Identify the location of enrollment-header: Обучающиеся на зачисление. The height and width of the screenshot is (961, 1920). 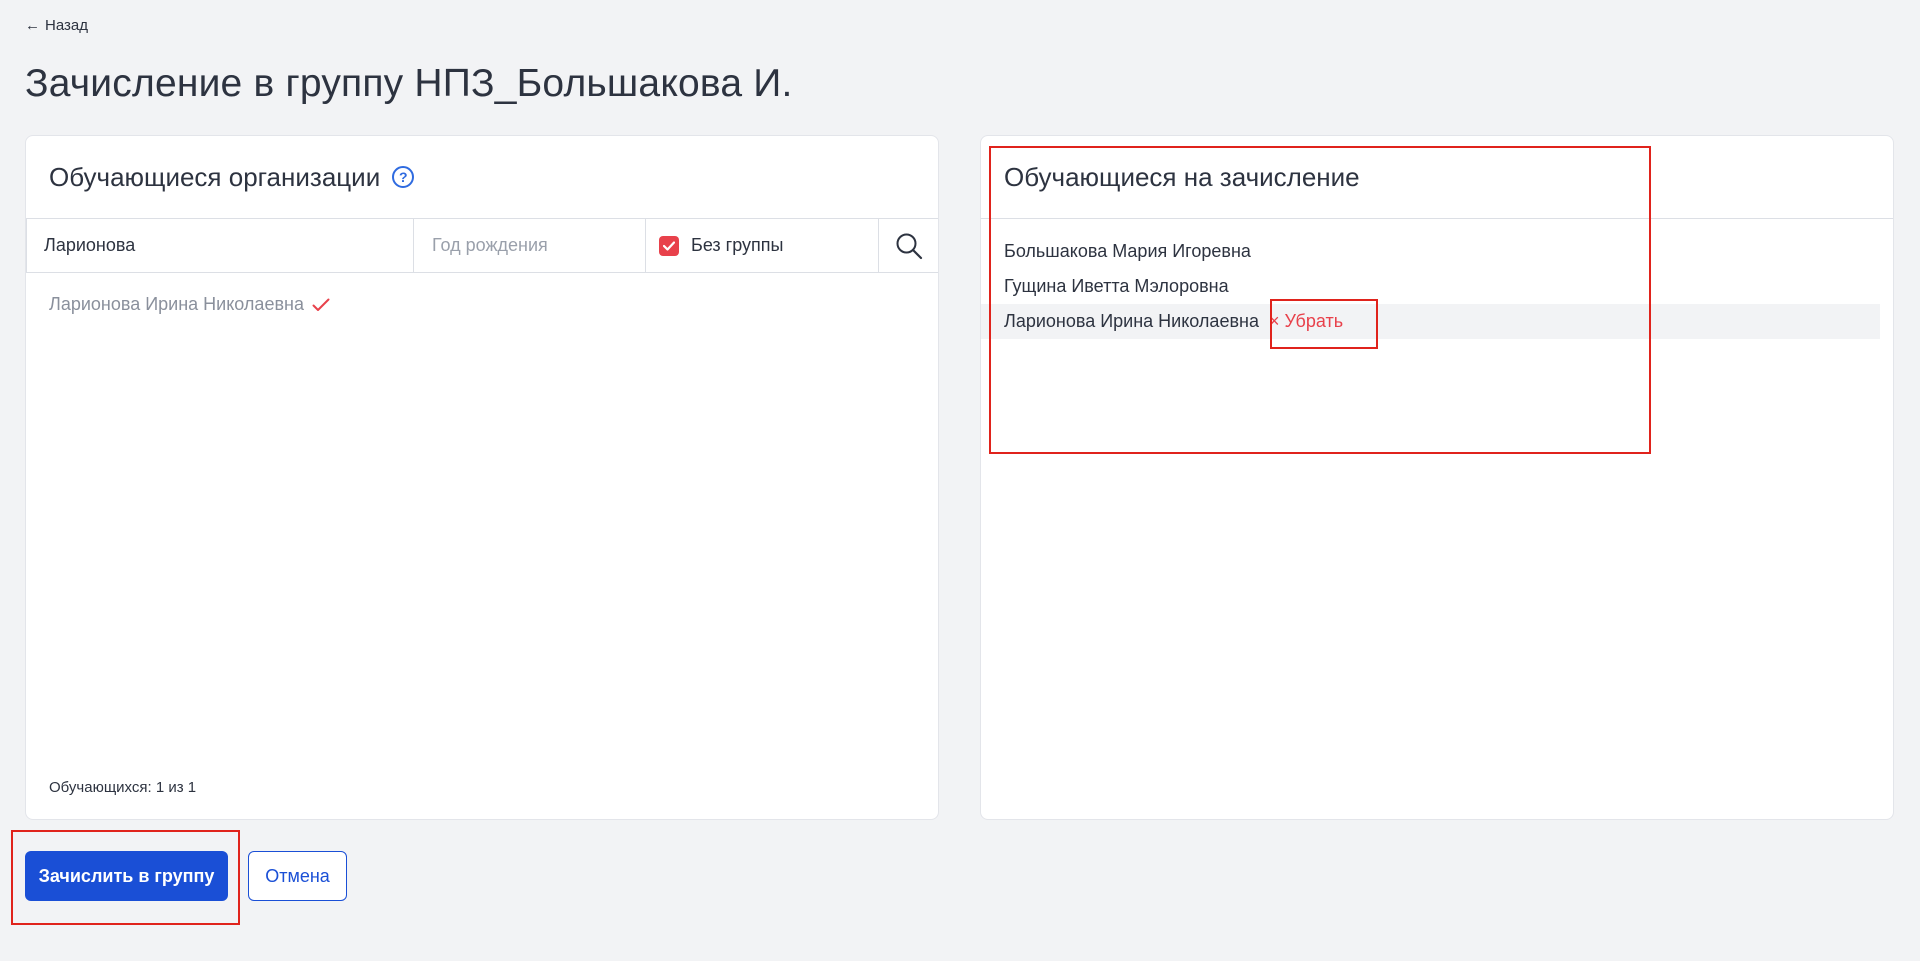
(1437, 177).